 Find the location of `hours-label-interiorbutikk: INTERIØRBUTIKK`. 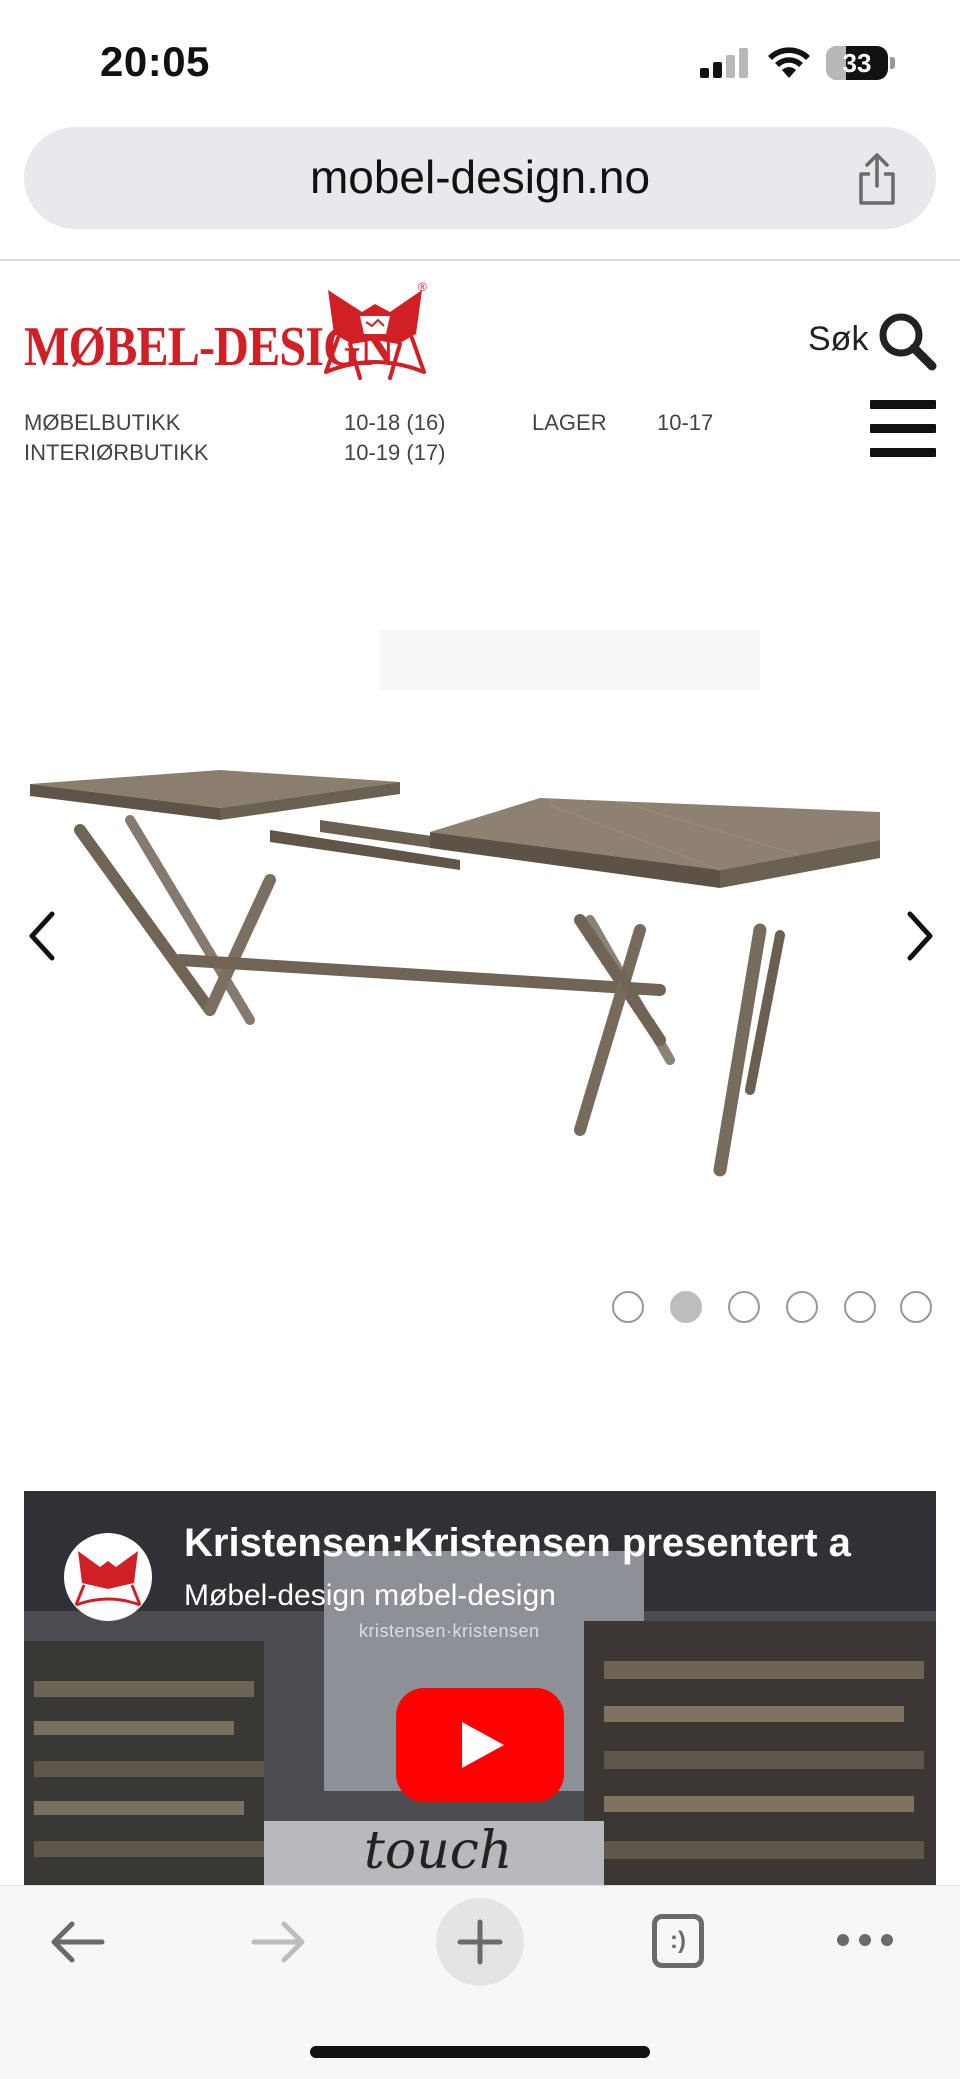

hours-label-interiorbutikk: INTERIØRBUTIKK is located at coordinates (116, 452).